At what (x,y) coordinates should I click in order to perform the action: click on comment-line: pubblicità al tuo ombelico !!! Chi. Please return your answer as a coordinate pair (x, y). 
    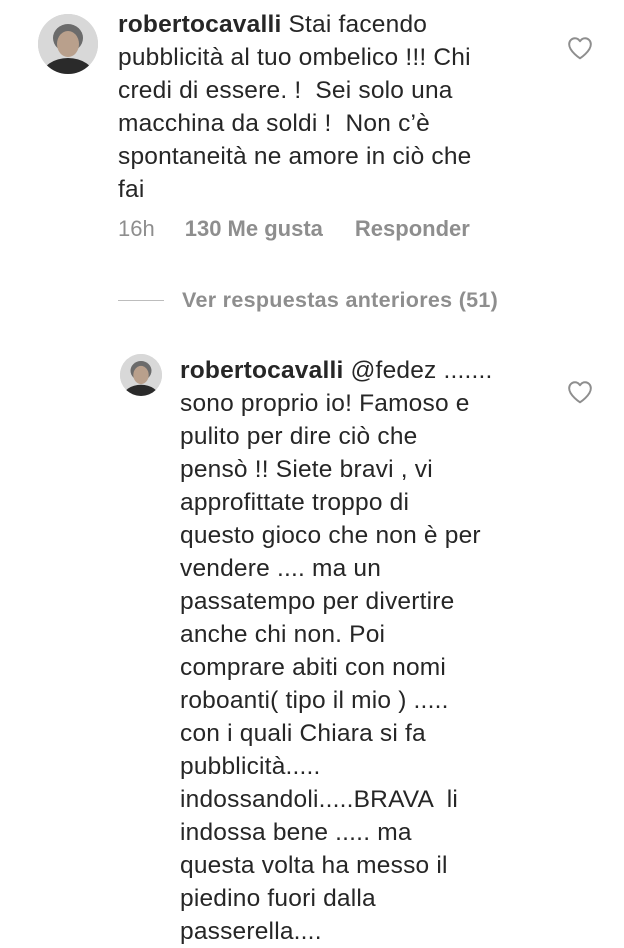
    Looking at the image, I should click on (294, 57).